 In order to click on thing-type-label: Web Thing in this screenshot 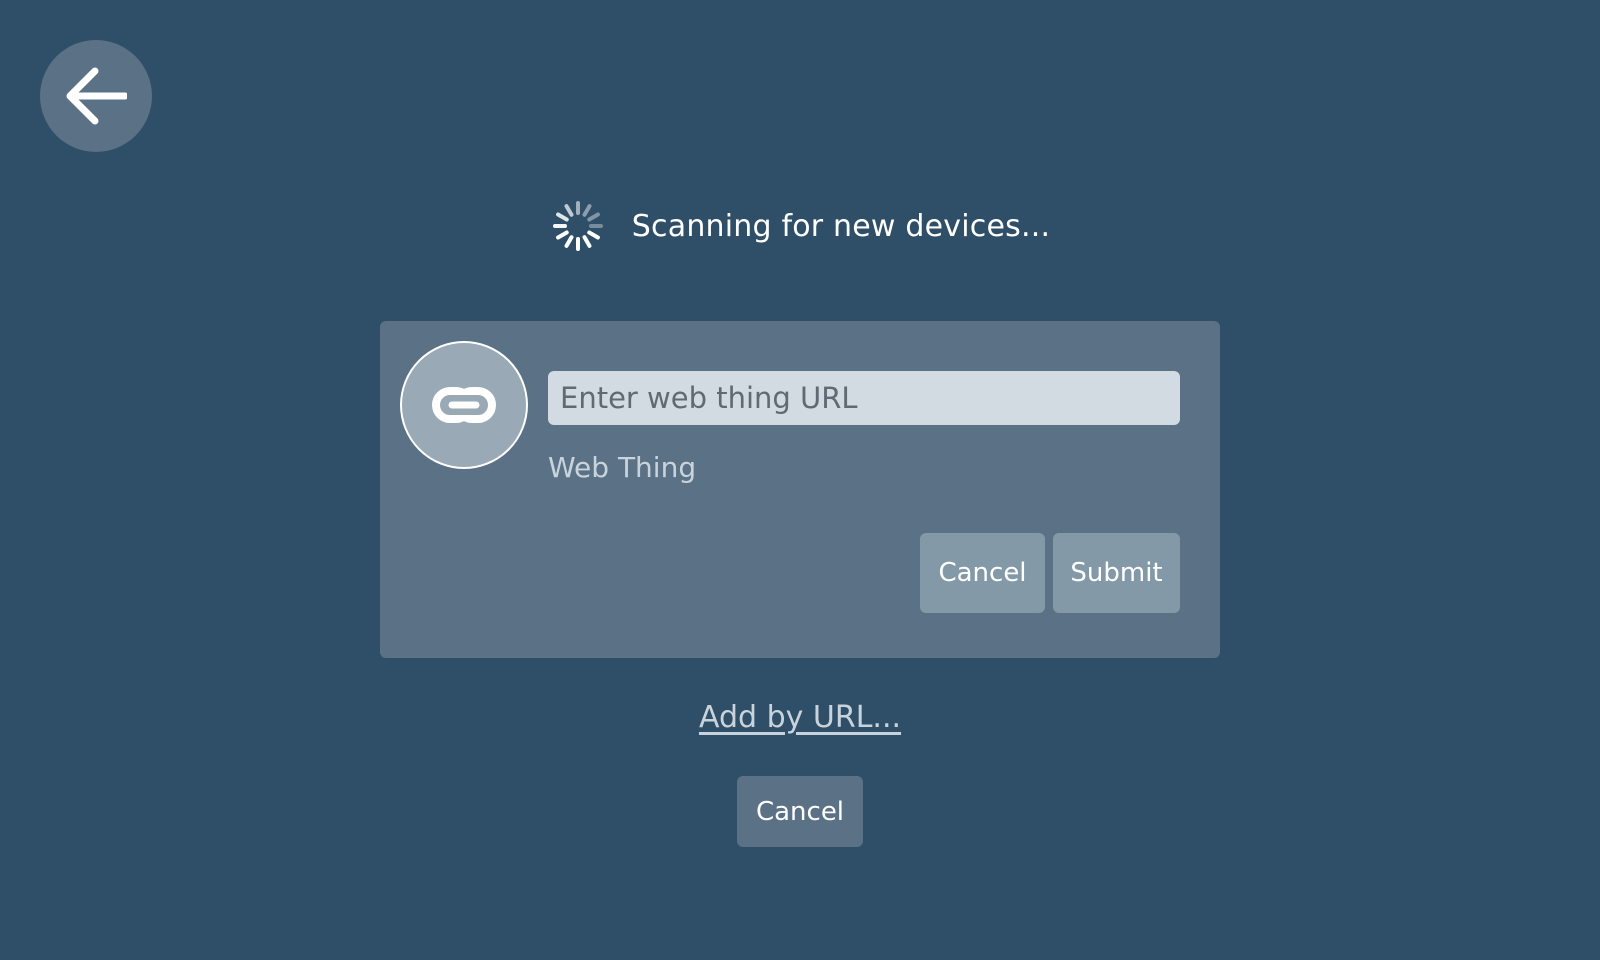, I will do `click(622, 467)`.